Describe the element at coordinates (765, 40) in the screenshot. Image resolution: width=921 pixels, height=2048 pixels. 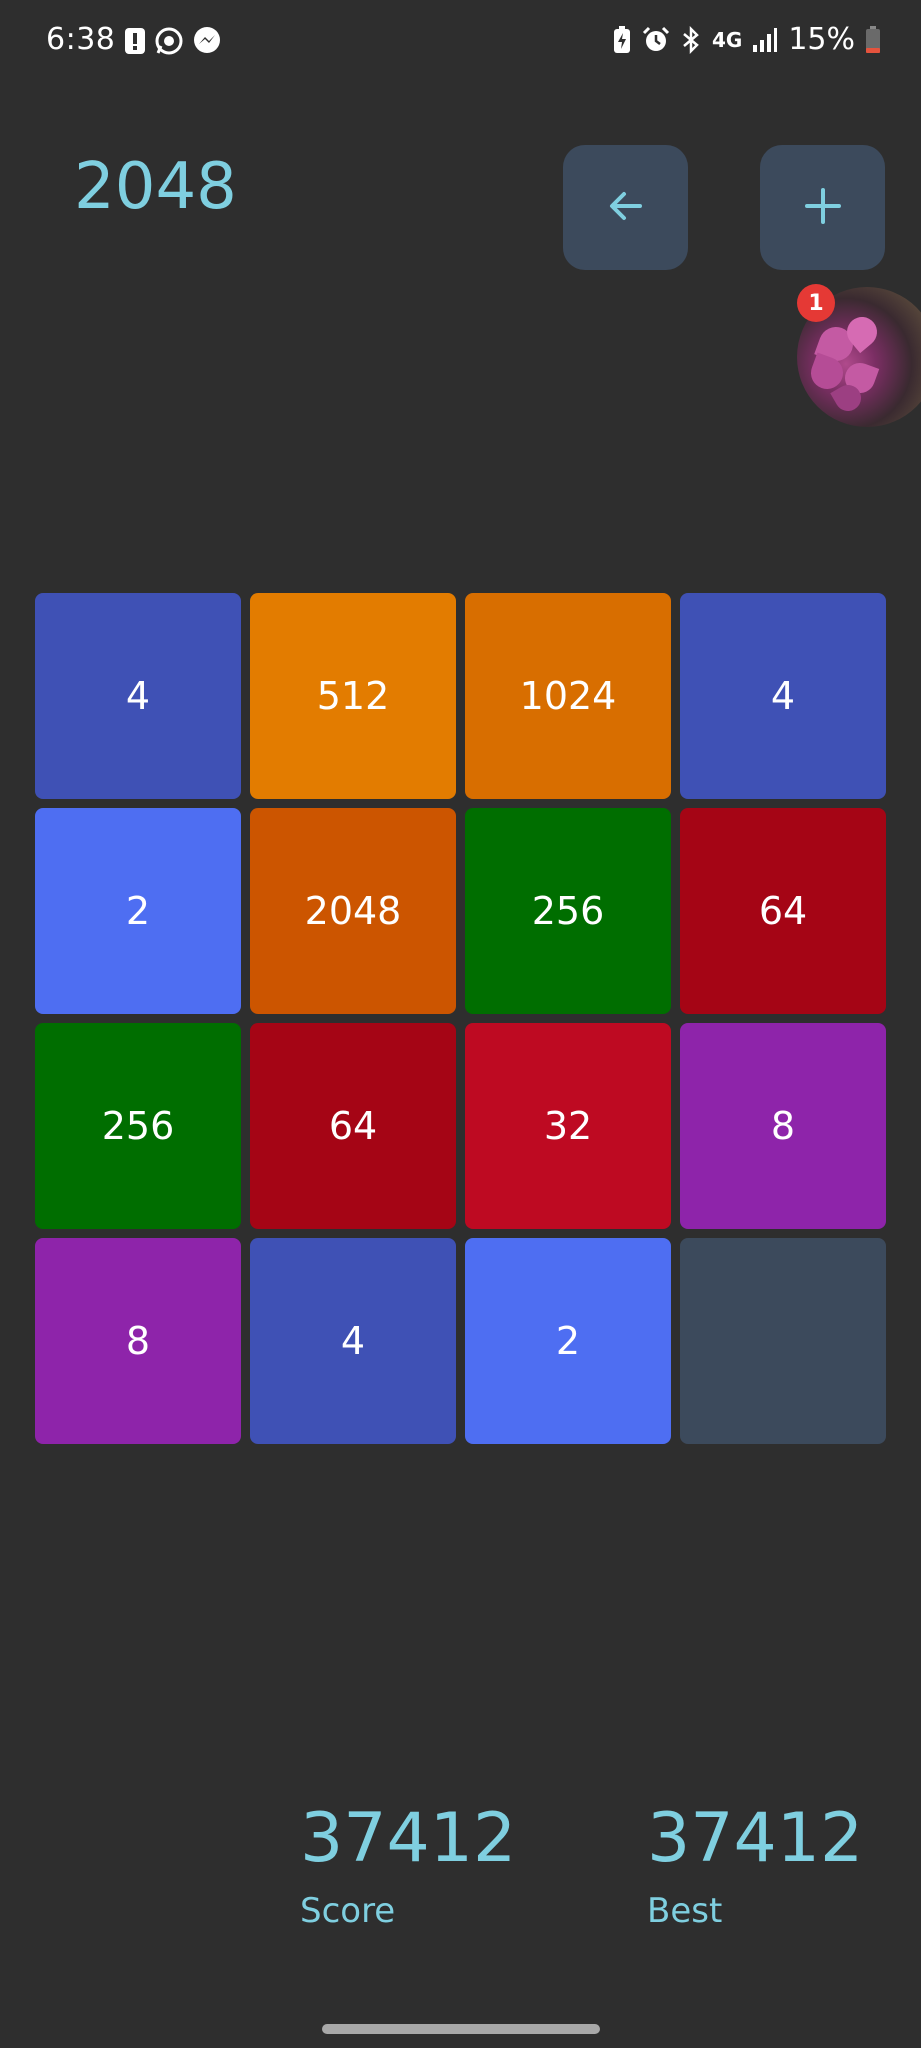
I see `signal-icon` at that location.